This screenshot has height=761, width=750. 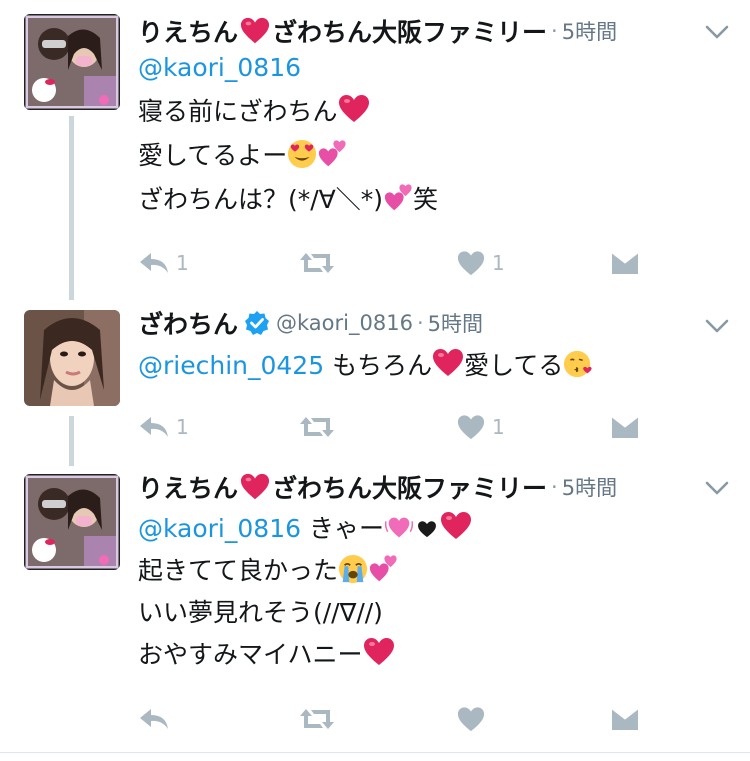 I want to click on text-line: おやすみマイハニー, so click(x=250, y=654).